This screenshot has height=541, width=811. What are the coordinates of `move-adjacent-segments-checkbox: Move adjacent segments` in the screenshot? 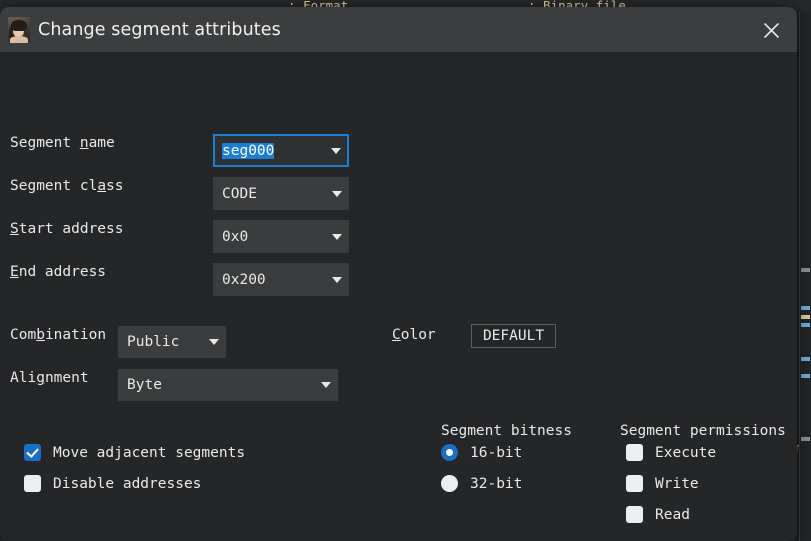 It's located at (134, 452).